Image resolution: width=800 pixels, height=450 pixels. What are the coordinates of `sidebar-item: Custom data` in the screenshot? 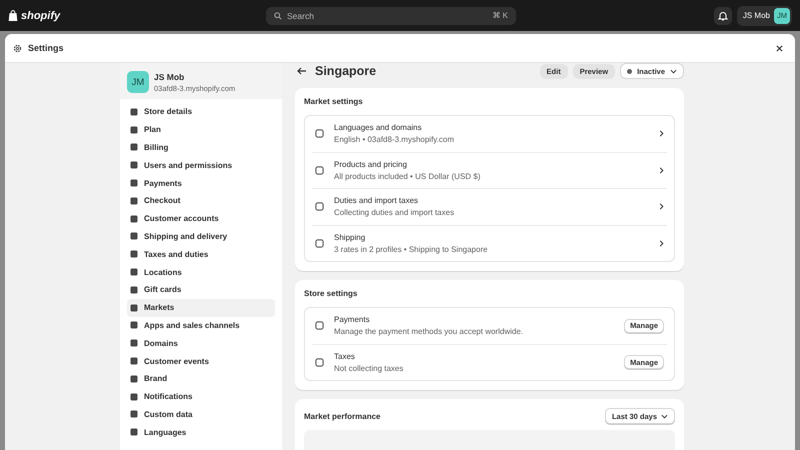 It's located at (201, 415).